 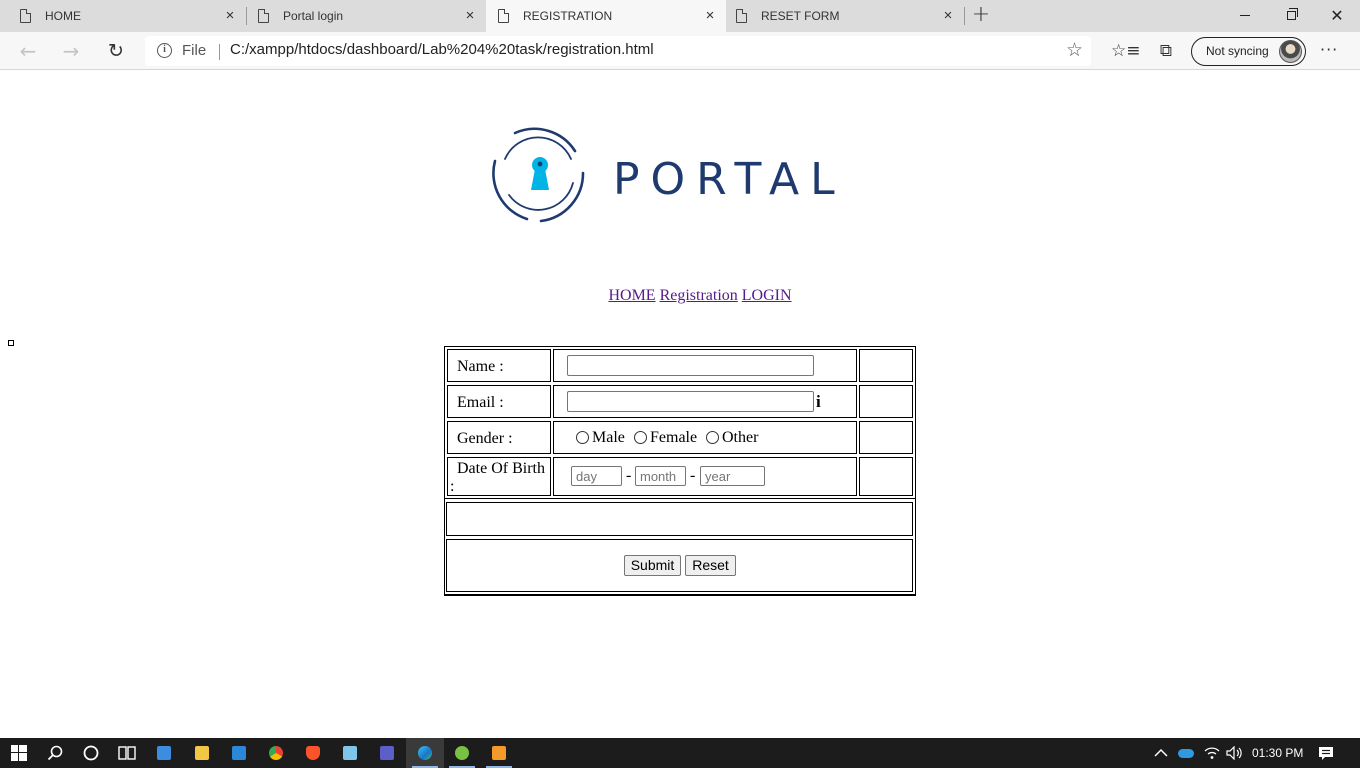 I want to click on tab-home: HOME ×, so click(x=123, y=16).